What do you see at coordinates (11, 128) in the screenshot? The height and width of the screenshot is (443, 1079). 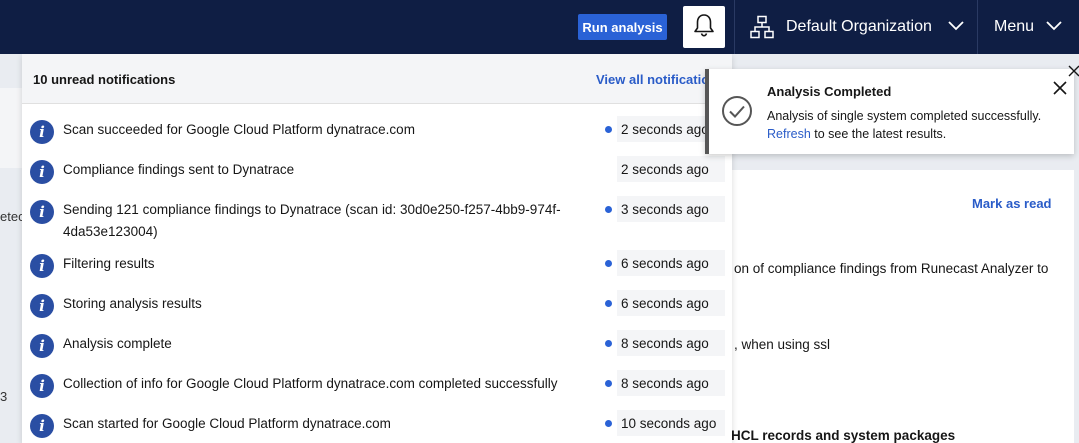 I see `background-panel-edge` at bounding box center [11, 128].